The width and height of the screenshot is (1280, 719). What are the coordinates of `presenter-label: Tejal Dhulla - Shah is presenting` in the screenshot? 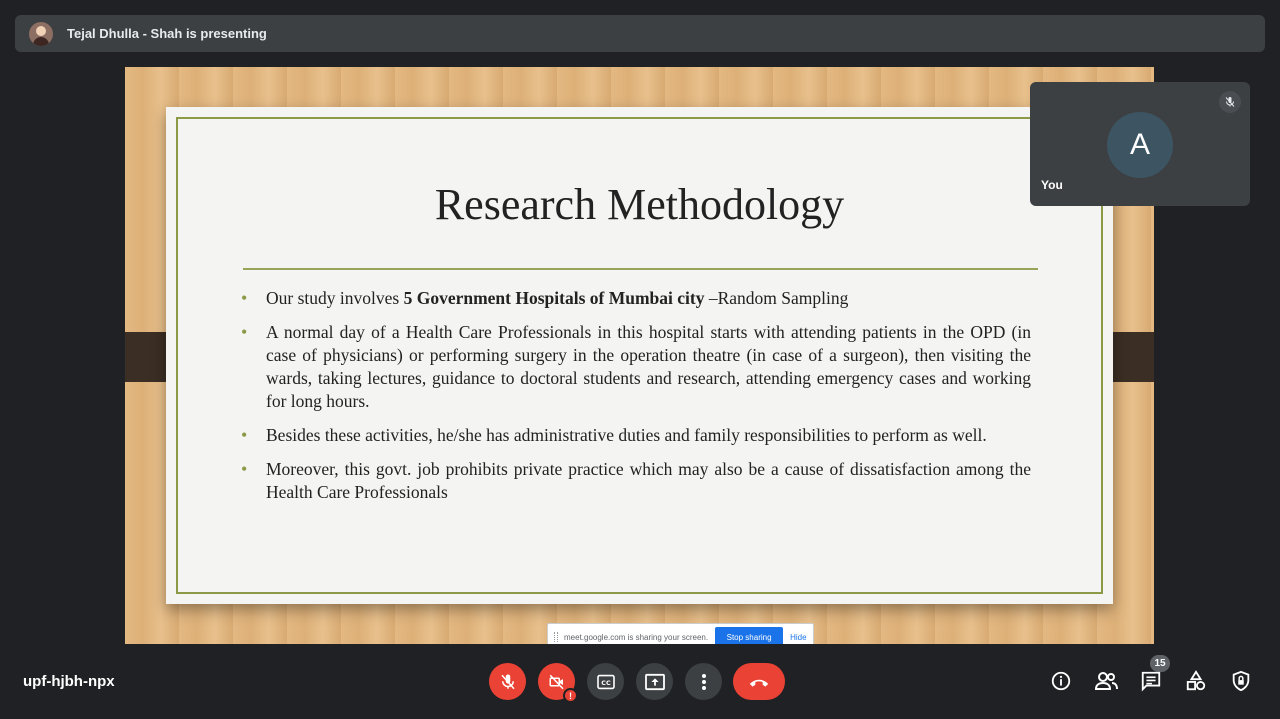 It's located at (167, 33).